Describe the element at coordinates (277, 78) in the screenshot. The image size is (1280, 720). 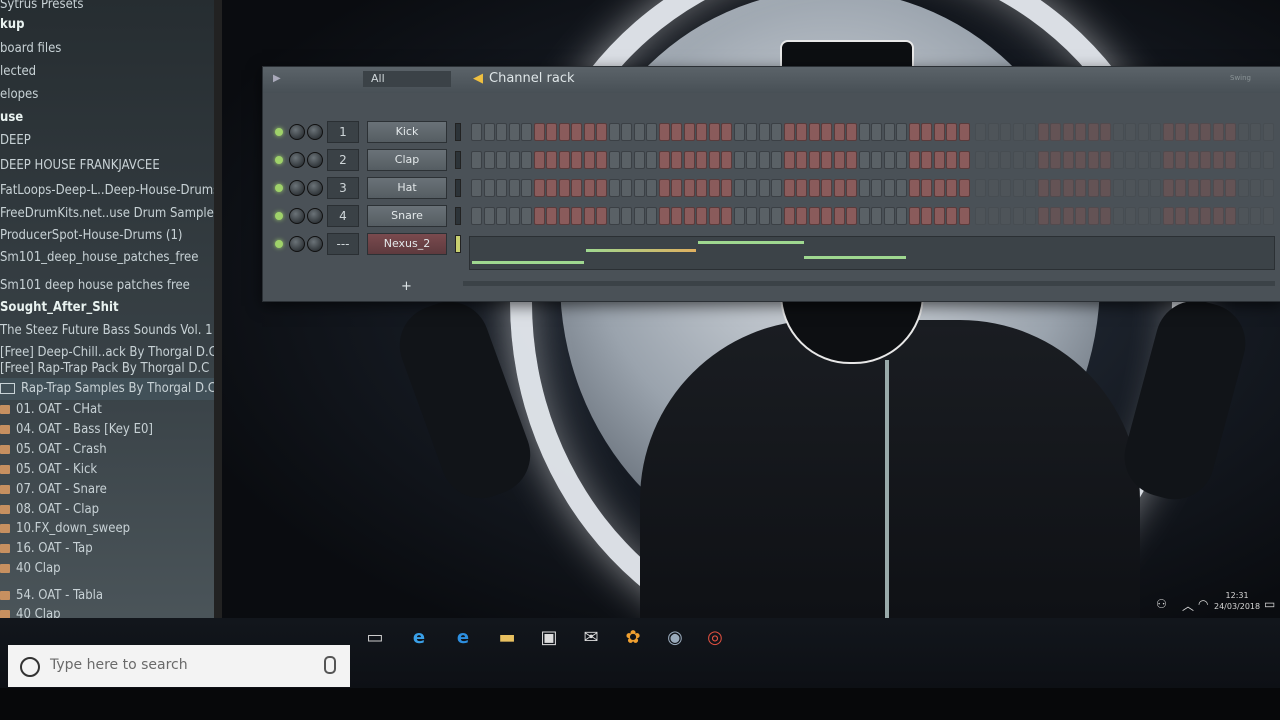
I see `rack-menu-arrow-icon: ▶` at that location.